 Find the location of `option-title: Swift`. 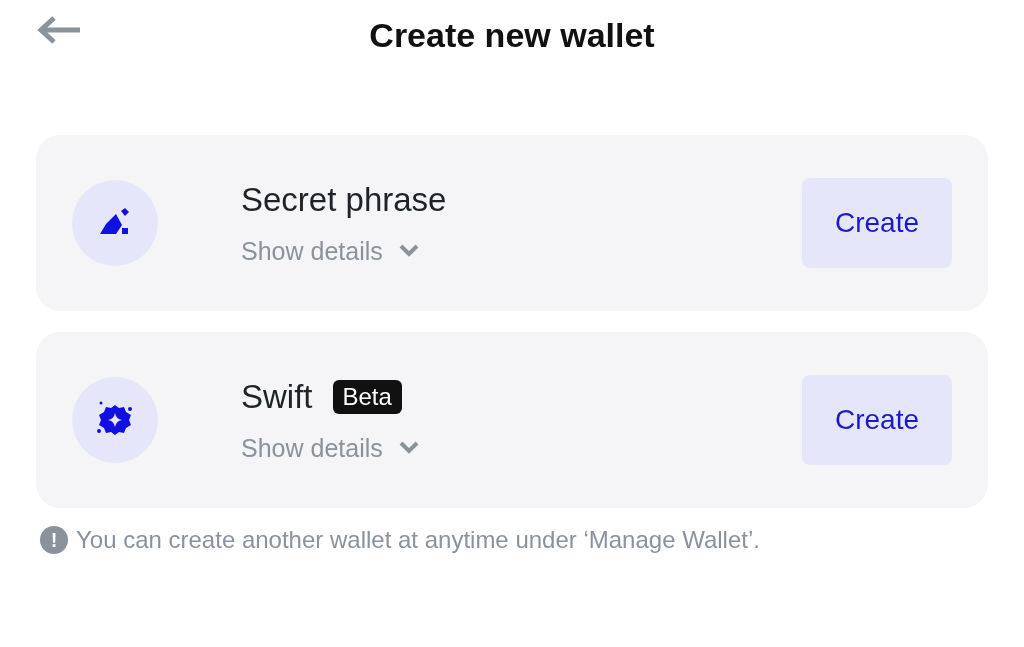

option-title: Swift is located at coordinates (277, 396).